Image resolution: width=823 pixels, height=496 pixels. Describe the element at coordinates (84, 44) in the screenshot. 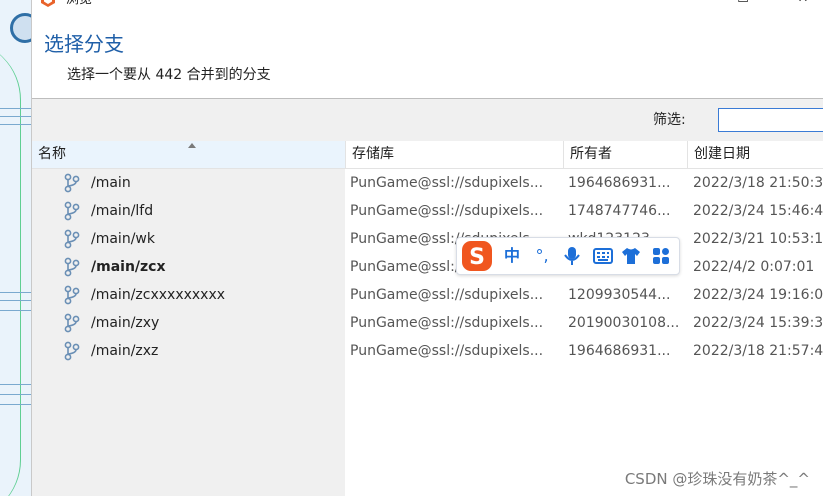

I see `dialog-heading: 选择分支` at that location.